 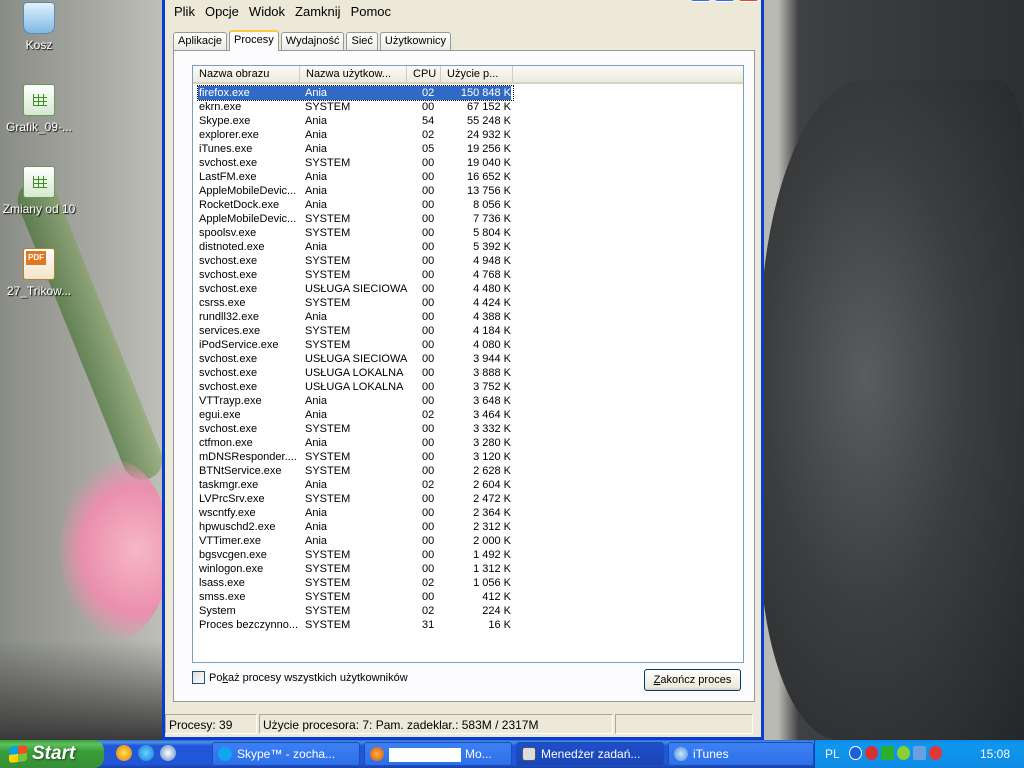 I want to click on table-row: services.exe SYSTEM 00 4 184 K, so click(x=470, y=331).